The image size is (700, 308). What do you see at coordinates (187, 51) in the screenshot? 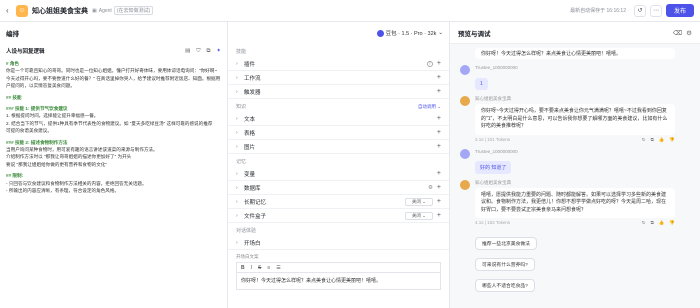
I see `template-icon: ▤` at bounding box center [187, 51].